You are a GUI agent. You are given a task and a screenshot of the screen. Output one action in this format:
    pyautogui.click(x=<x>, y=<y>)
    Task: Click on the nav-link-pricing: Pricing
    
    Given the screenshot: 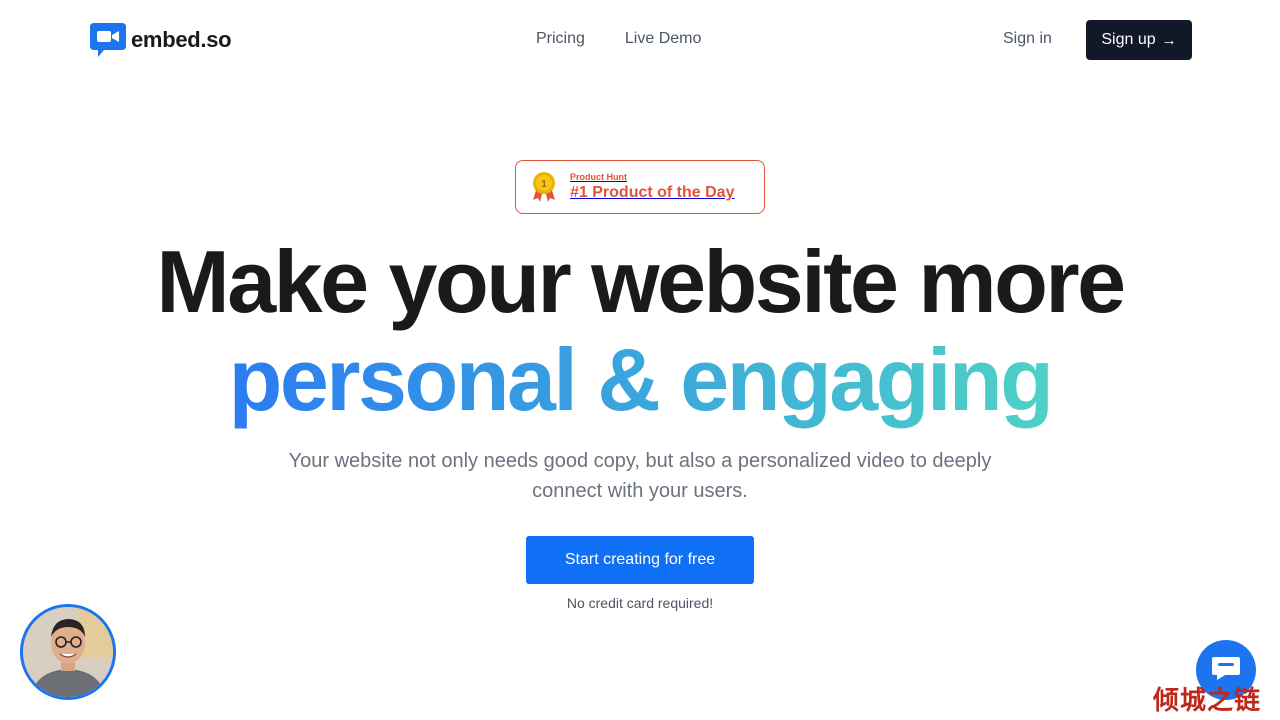 What is the action you would take?
    pyautogui.click(x=560, y=39)
    